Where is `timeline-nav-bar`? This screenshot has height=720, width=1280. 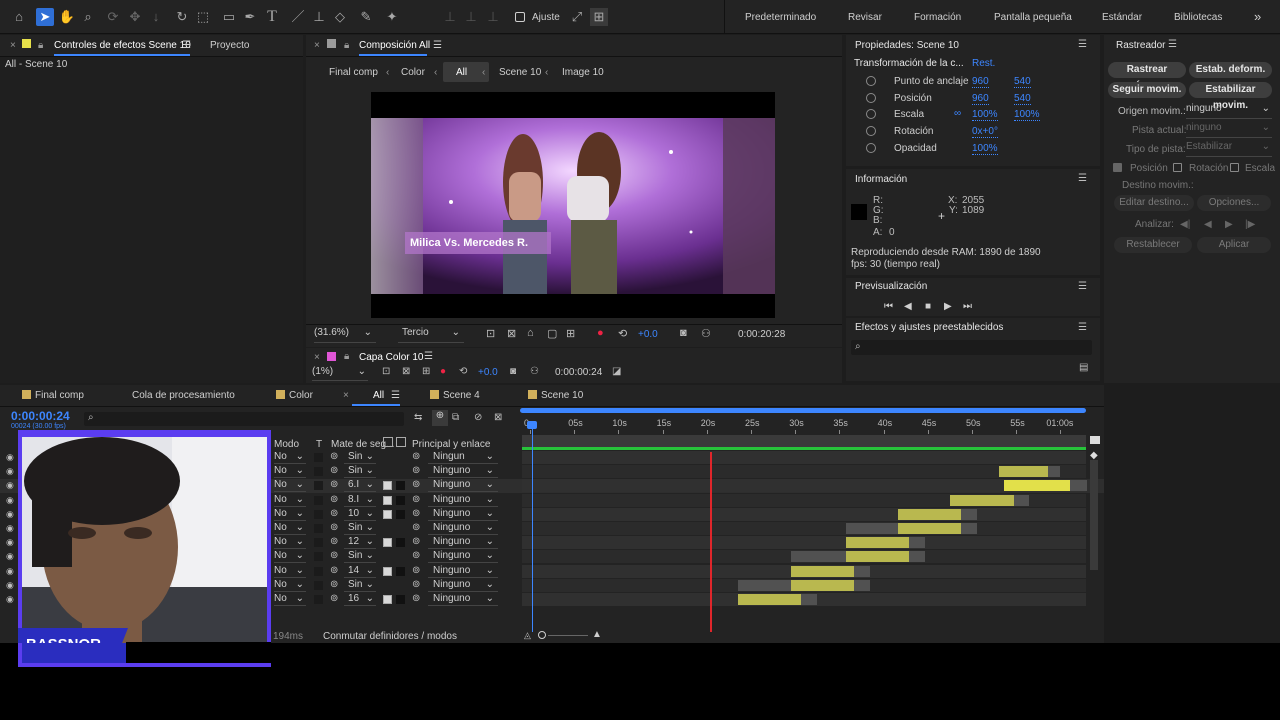
timeline-nav-bar is located at coordinates (804, 441).